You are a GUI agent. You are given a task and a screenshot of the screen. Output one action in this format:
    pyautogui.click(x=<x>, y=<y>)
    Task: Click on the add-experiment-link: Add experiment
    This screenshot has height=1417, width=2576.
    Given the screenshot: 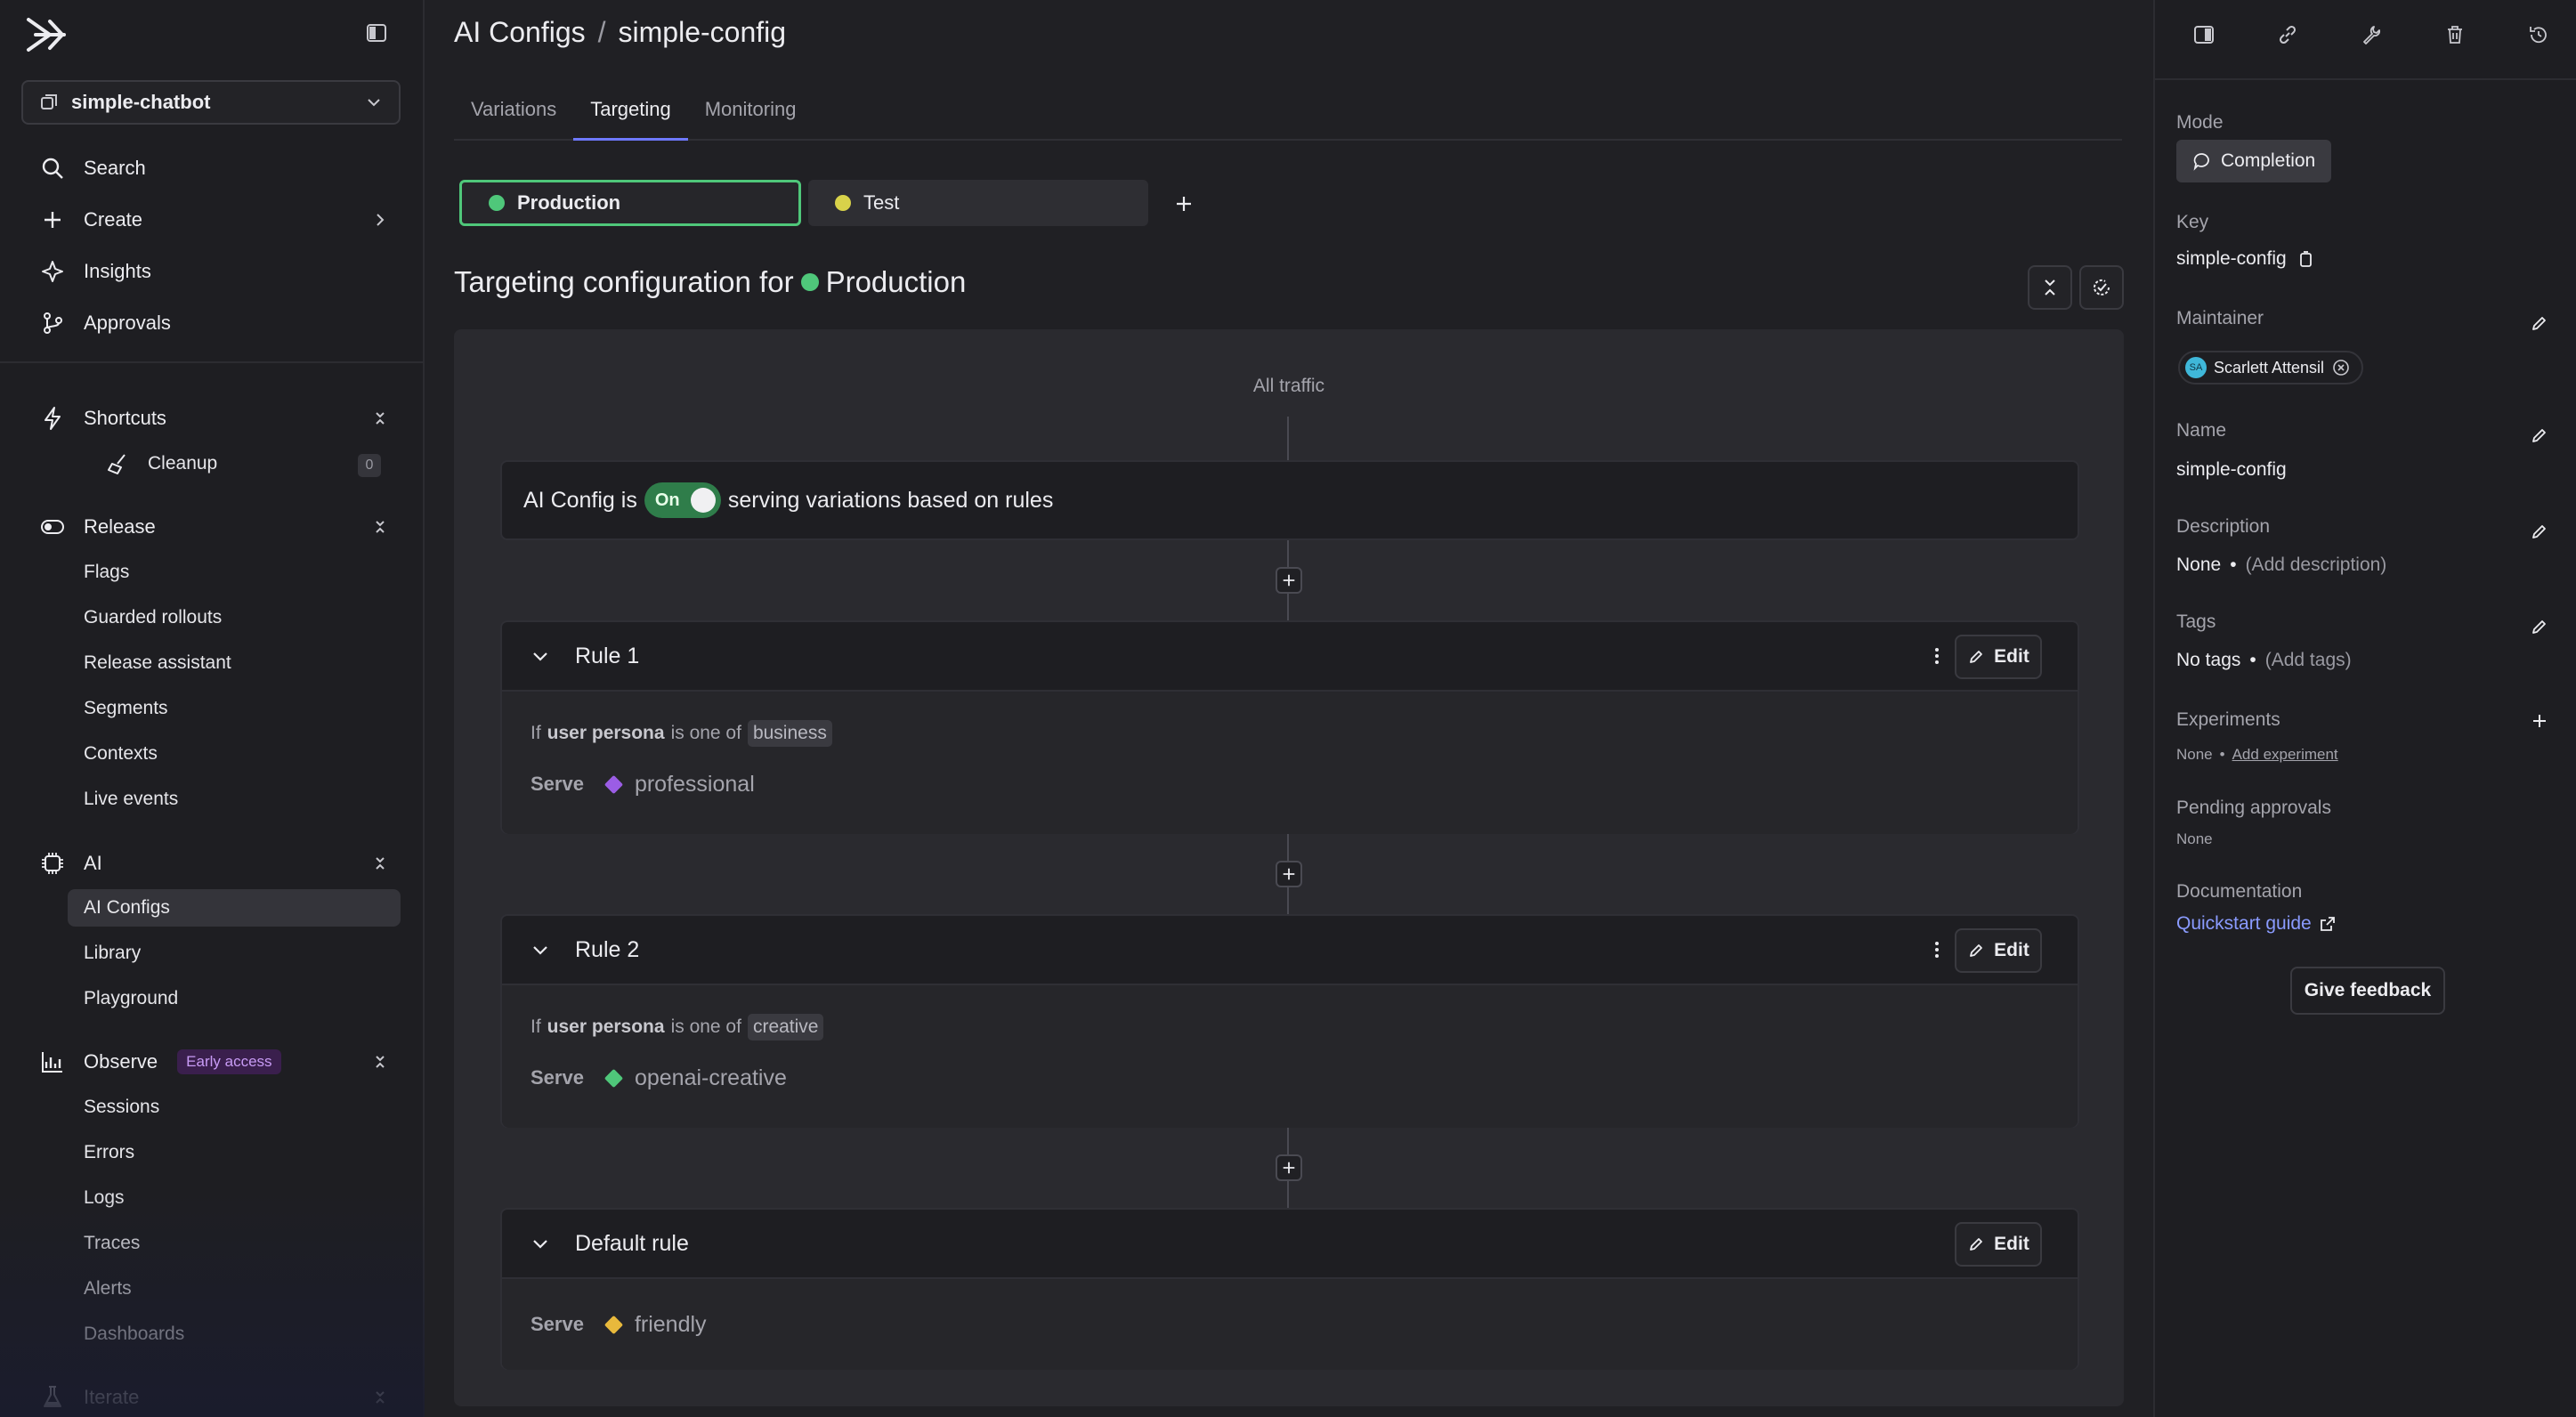 What is the action you would take?
    pyautogui.click(x=2285, y=755)
    